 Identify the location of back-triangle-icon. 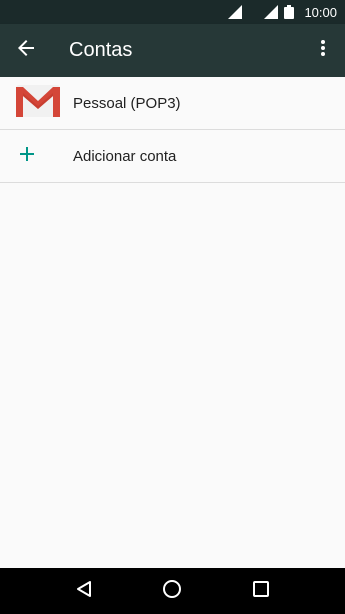
(84, 591).